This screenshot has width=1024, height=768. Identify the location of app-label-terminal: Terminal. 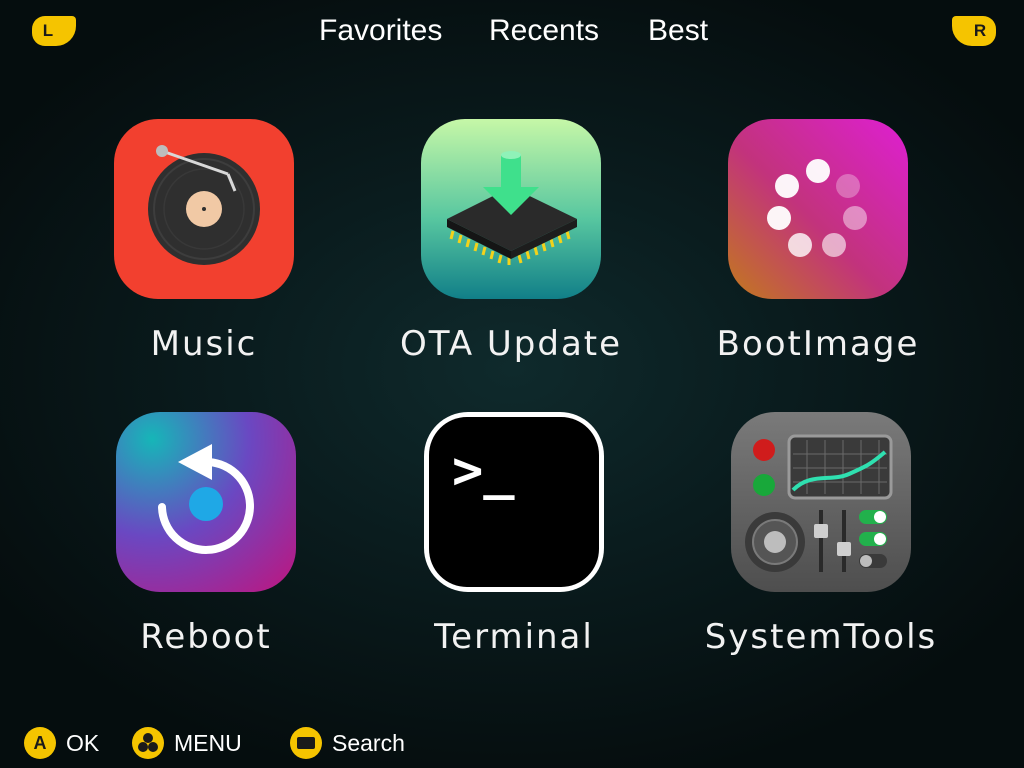
(514, 637).